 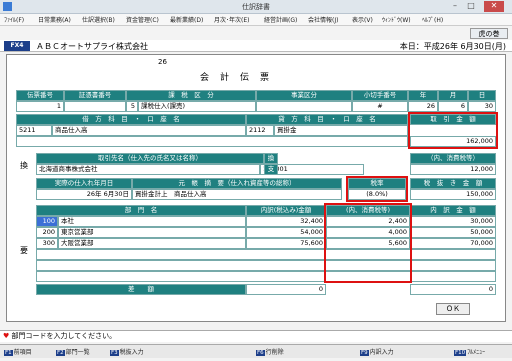 What do you see at coordinates (455, 6) in the screenshot?
I see `minimize-button: –` at bounding box center [455, 6].